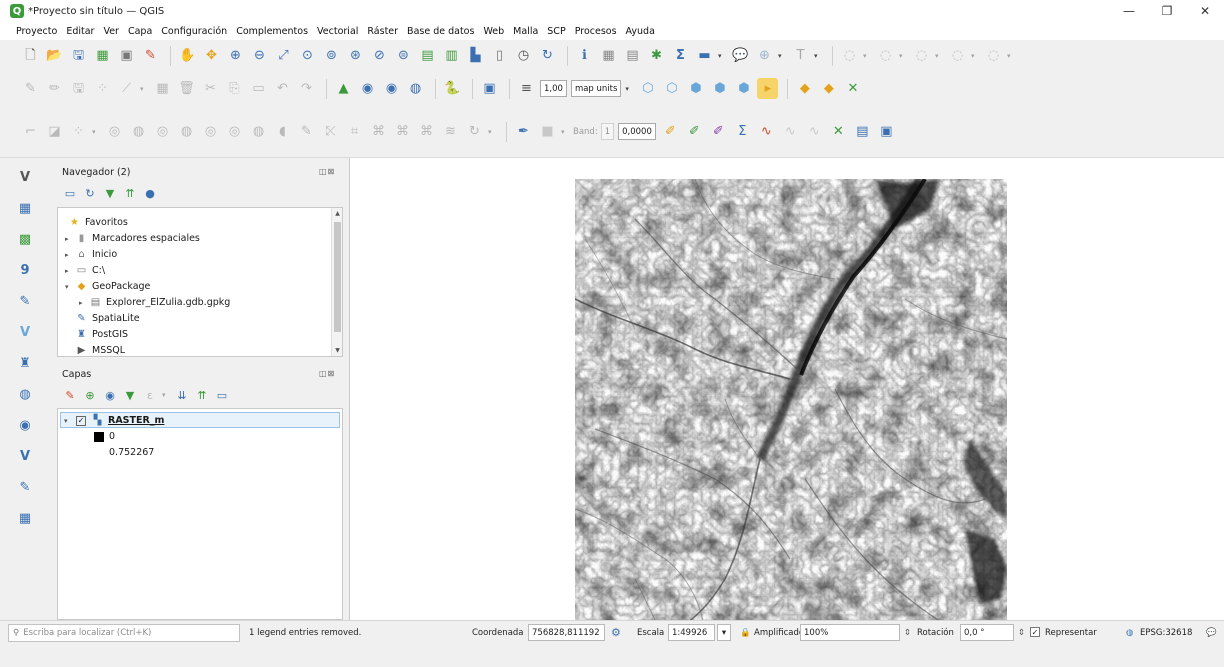 The image size is (1224, 667). Describe the element at coordinates (608, 55) in the screenshot. I see `attribute-table-icon: ▦` at that location.